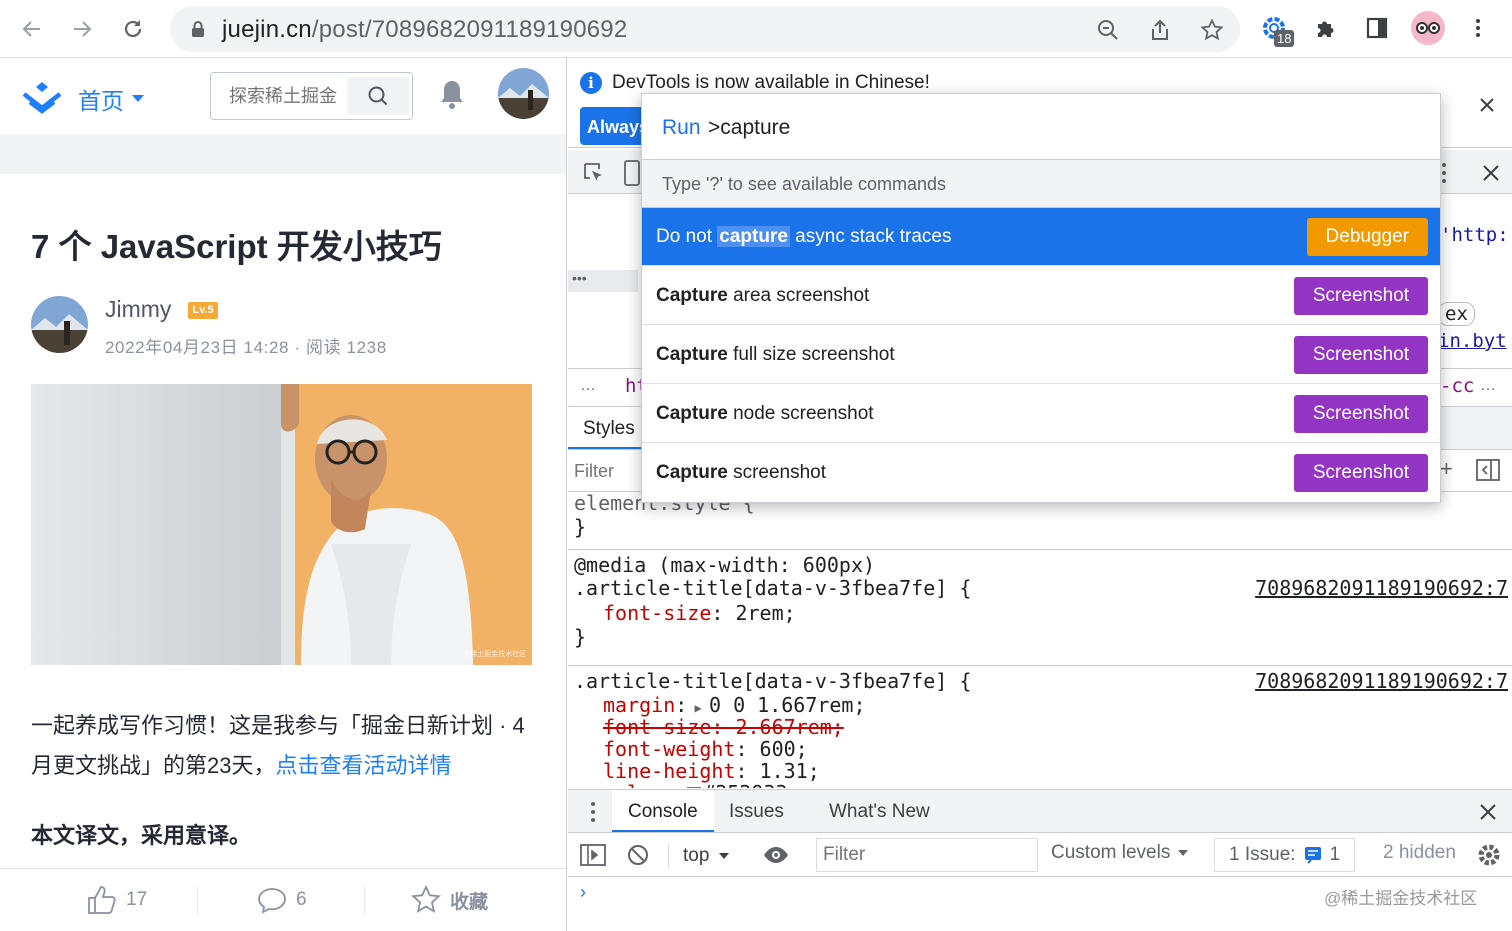 The image size is (1512, 931). What do you see at coordinates (246, 347) in the screenshot?
I see `post-meta: 2022年04月23日 14:28 · 阅读 1238` at bounding box center [246, 347].